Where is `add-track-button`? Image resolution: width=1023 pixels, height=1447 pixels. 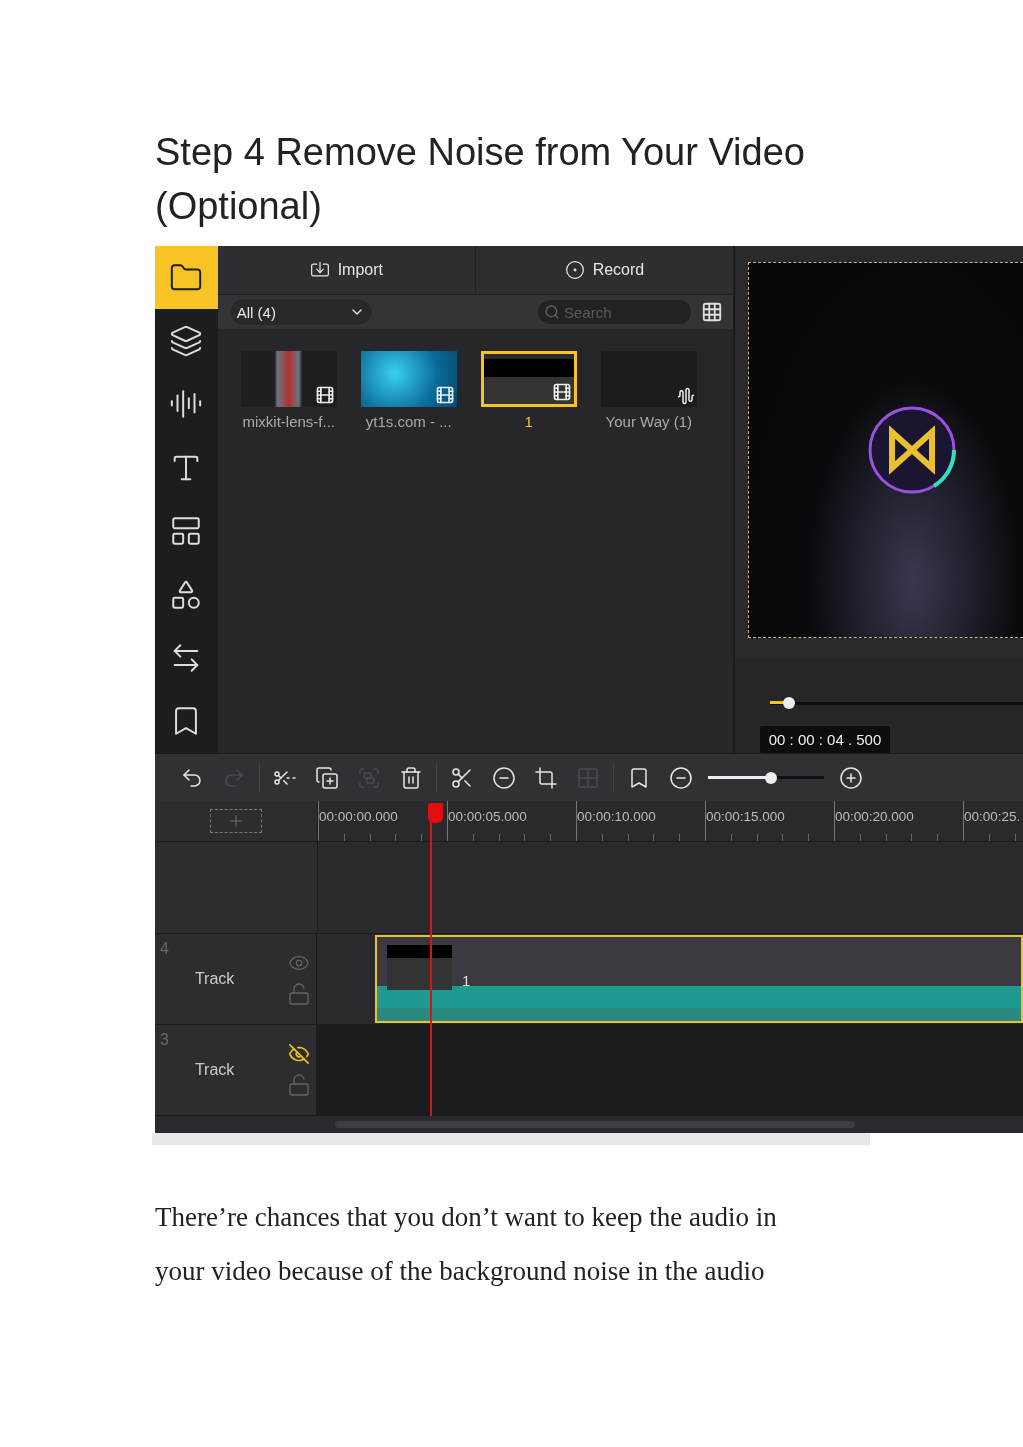
add-track-button is located at coordinates (236, 821).